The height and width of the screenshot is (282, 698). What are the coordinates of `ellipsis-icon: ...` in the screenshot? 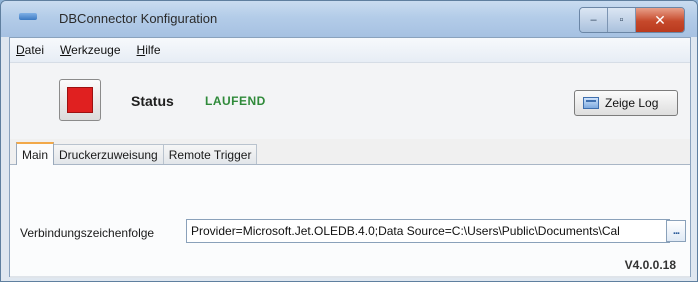 It's located at (676, 231).